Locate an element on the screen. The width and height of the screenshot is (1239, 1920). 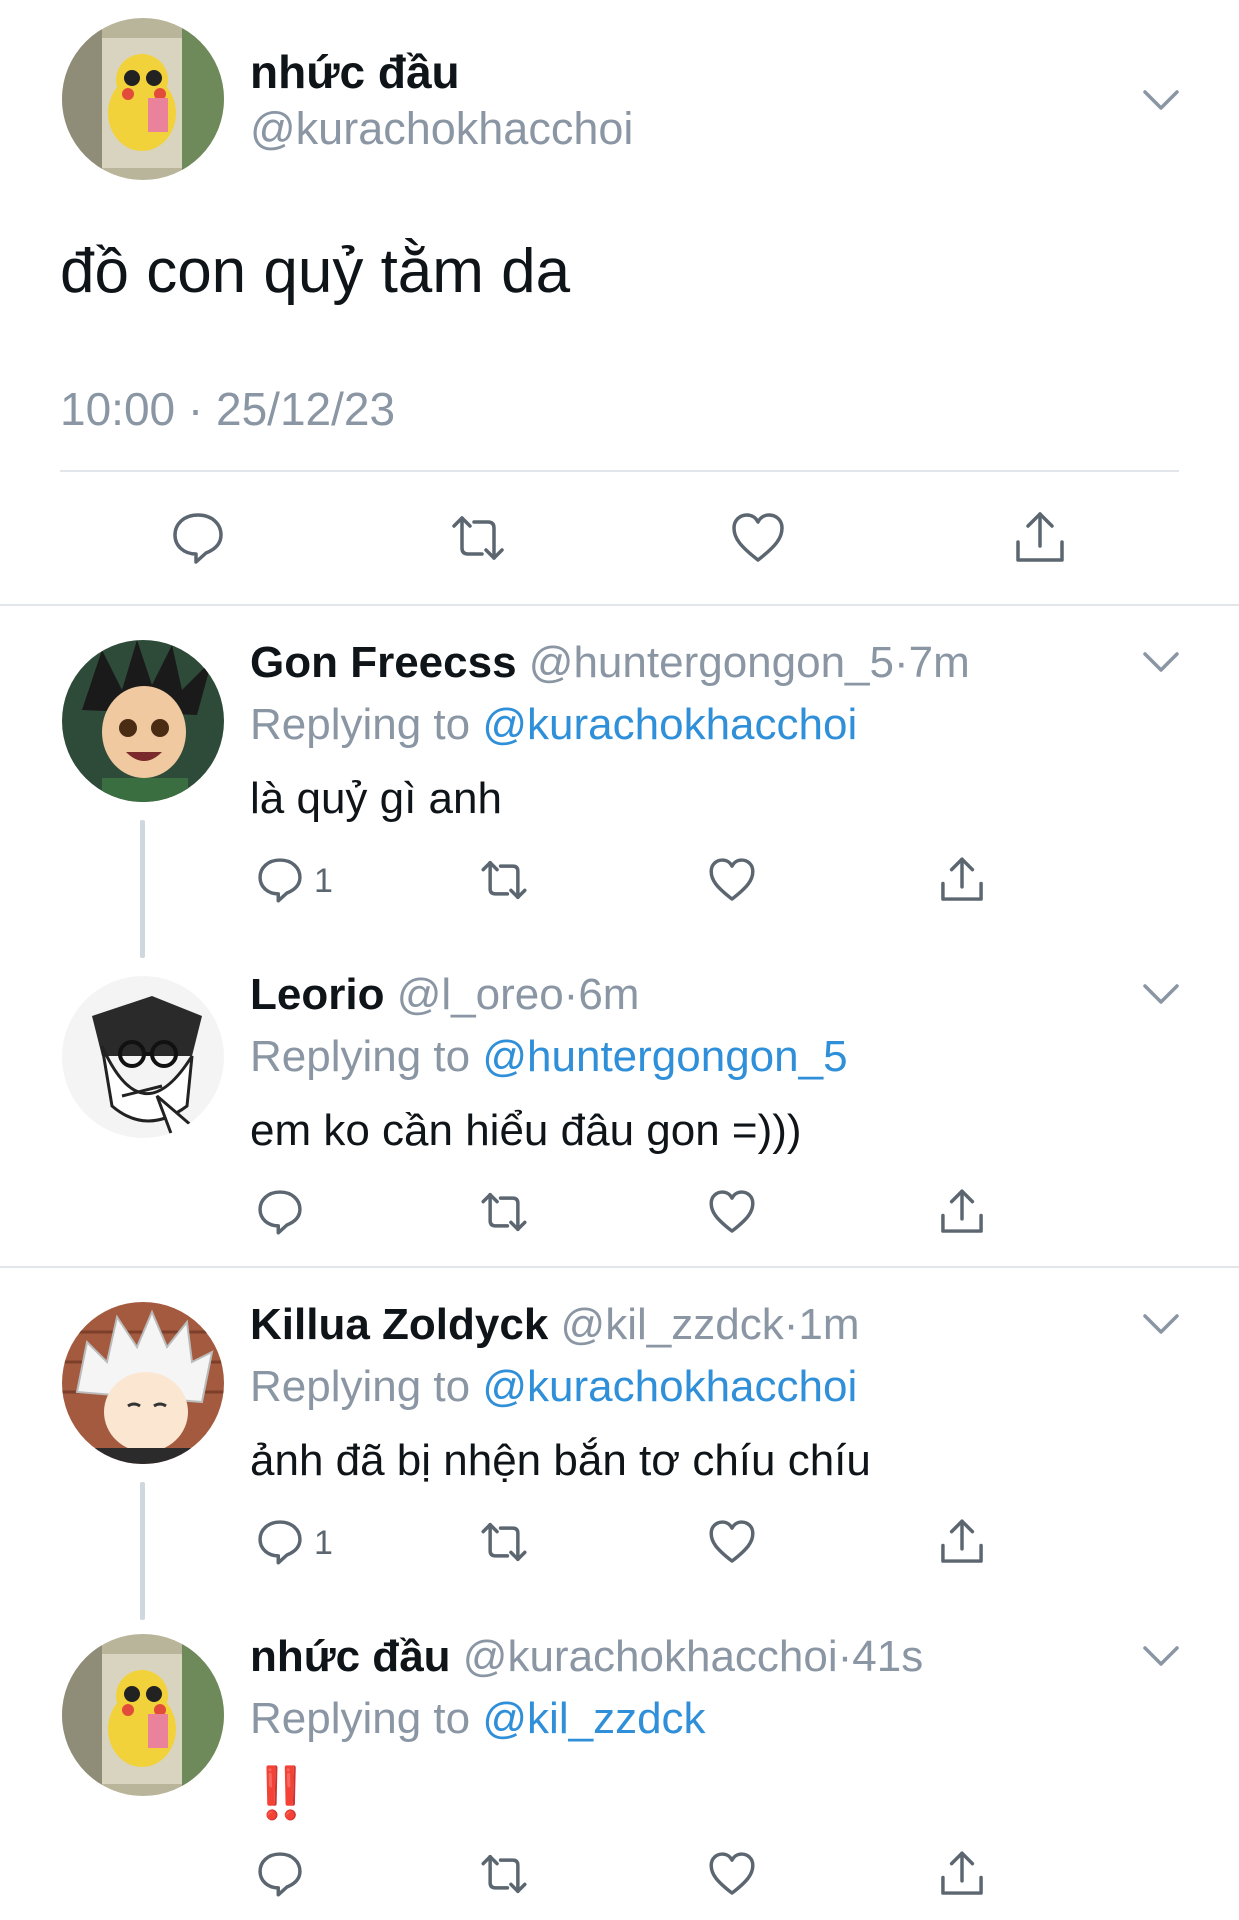
killua-avatar-image is located at coordinates (143, 1383).